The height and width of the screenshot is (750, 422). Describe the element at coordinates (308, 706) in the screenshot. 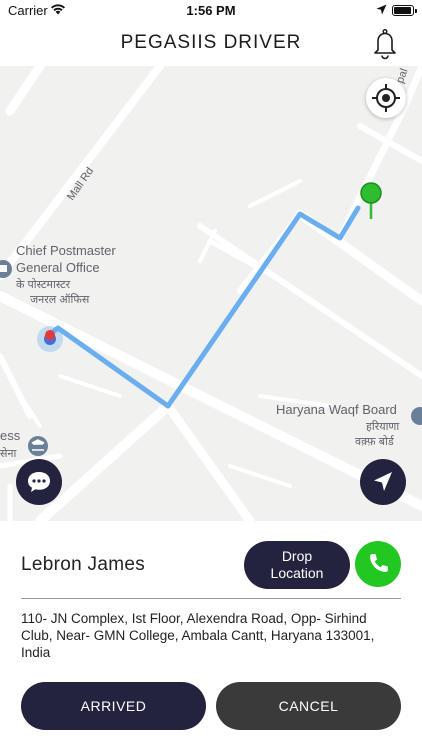

I see `cancel-button: CANCEL` at that location.